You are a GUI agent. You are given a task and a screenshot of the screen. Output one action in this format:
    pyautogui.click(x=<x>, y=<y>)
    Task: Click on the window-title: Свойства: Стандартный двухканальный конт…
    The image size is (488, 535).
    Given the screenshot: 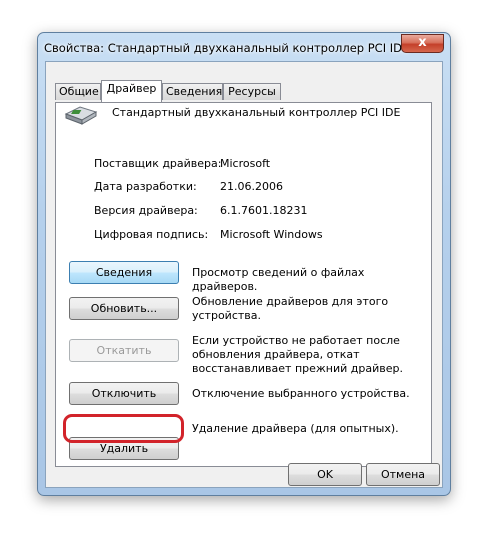 What is the action you would take?
    pyautogui.click(x=227, y=48)
    